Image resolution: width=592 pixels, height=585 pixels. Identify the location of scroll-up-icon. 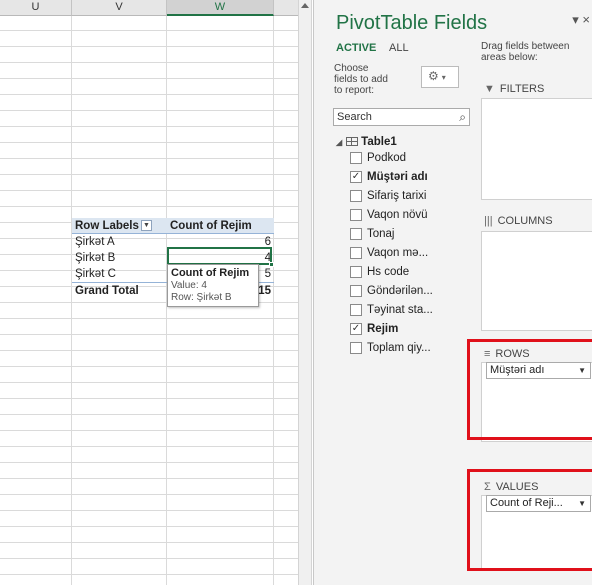
(305, 5).